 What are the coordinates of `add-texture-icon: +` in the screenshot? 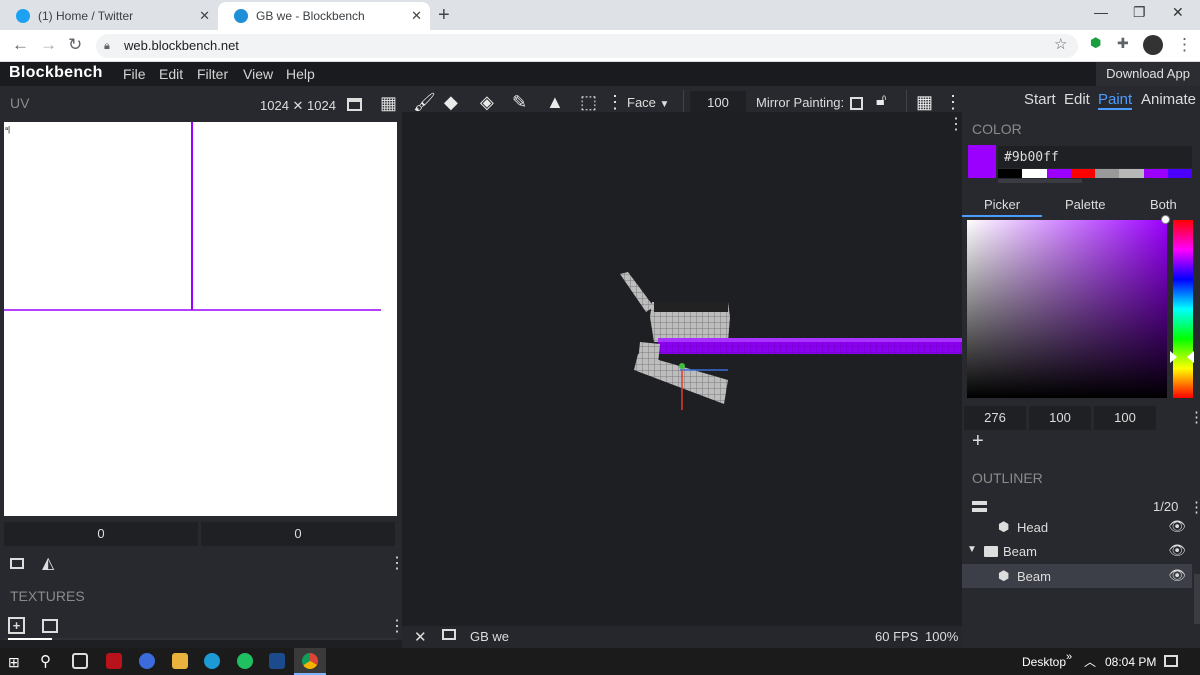 It's located at (16, 625).